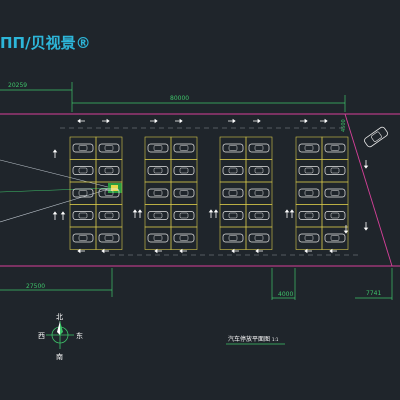 This screenshot has width=400, height=400. Describe the element at coordinates (59, 356) in the screenshot. I see `compass-south: 南` at that location.